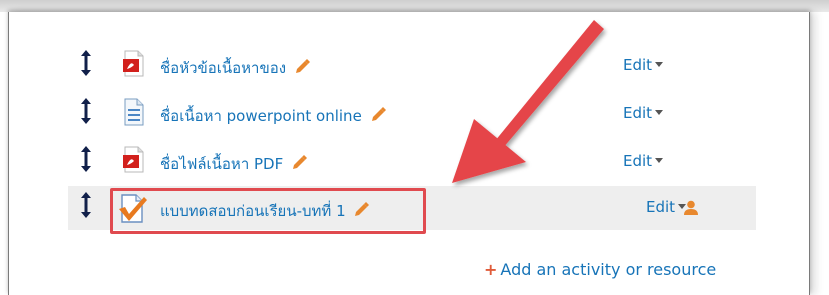 The width and height of the screenshot is (829, 295). Describe the element at coordinates (222, 164) in the screenshot. I see `activity-title: ชื่อไฟล์เนื้อหา PDF` at that location.